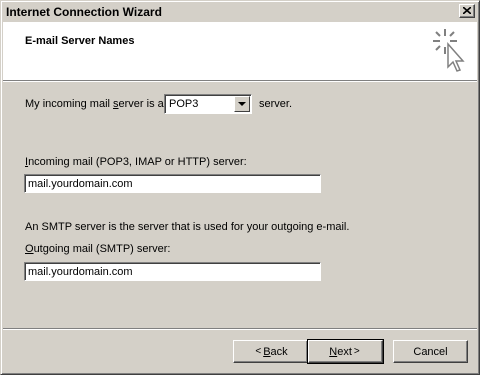  Describe the element at coordinates (333, 351) in the screenshot. I see `next-access-key: N` at that location.